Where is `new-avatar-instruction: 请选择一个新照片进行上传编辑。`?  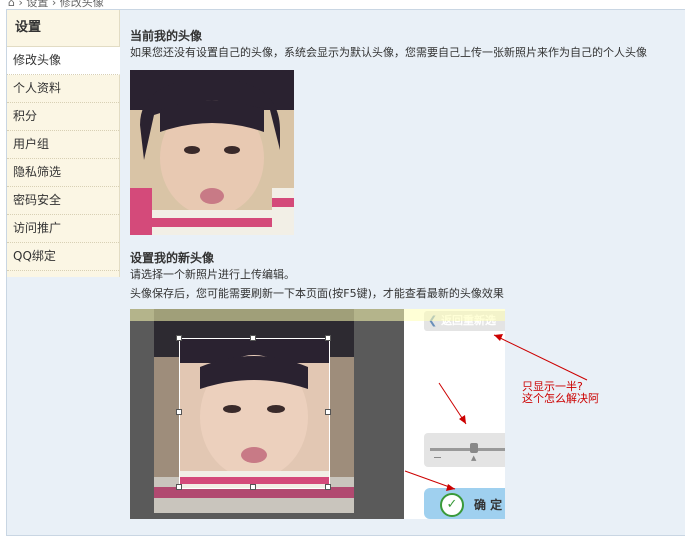
new-avatar-instruction: 请选择一个新照片进行上传编辑。 is located at coordinates (212, 274).